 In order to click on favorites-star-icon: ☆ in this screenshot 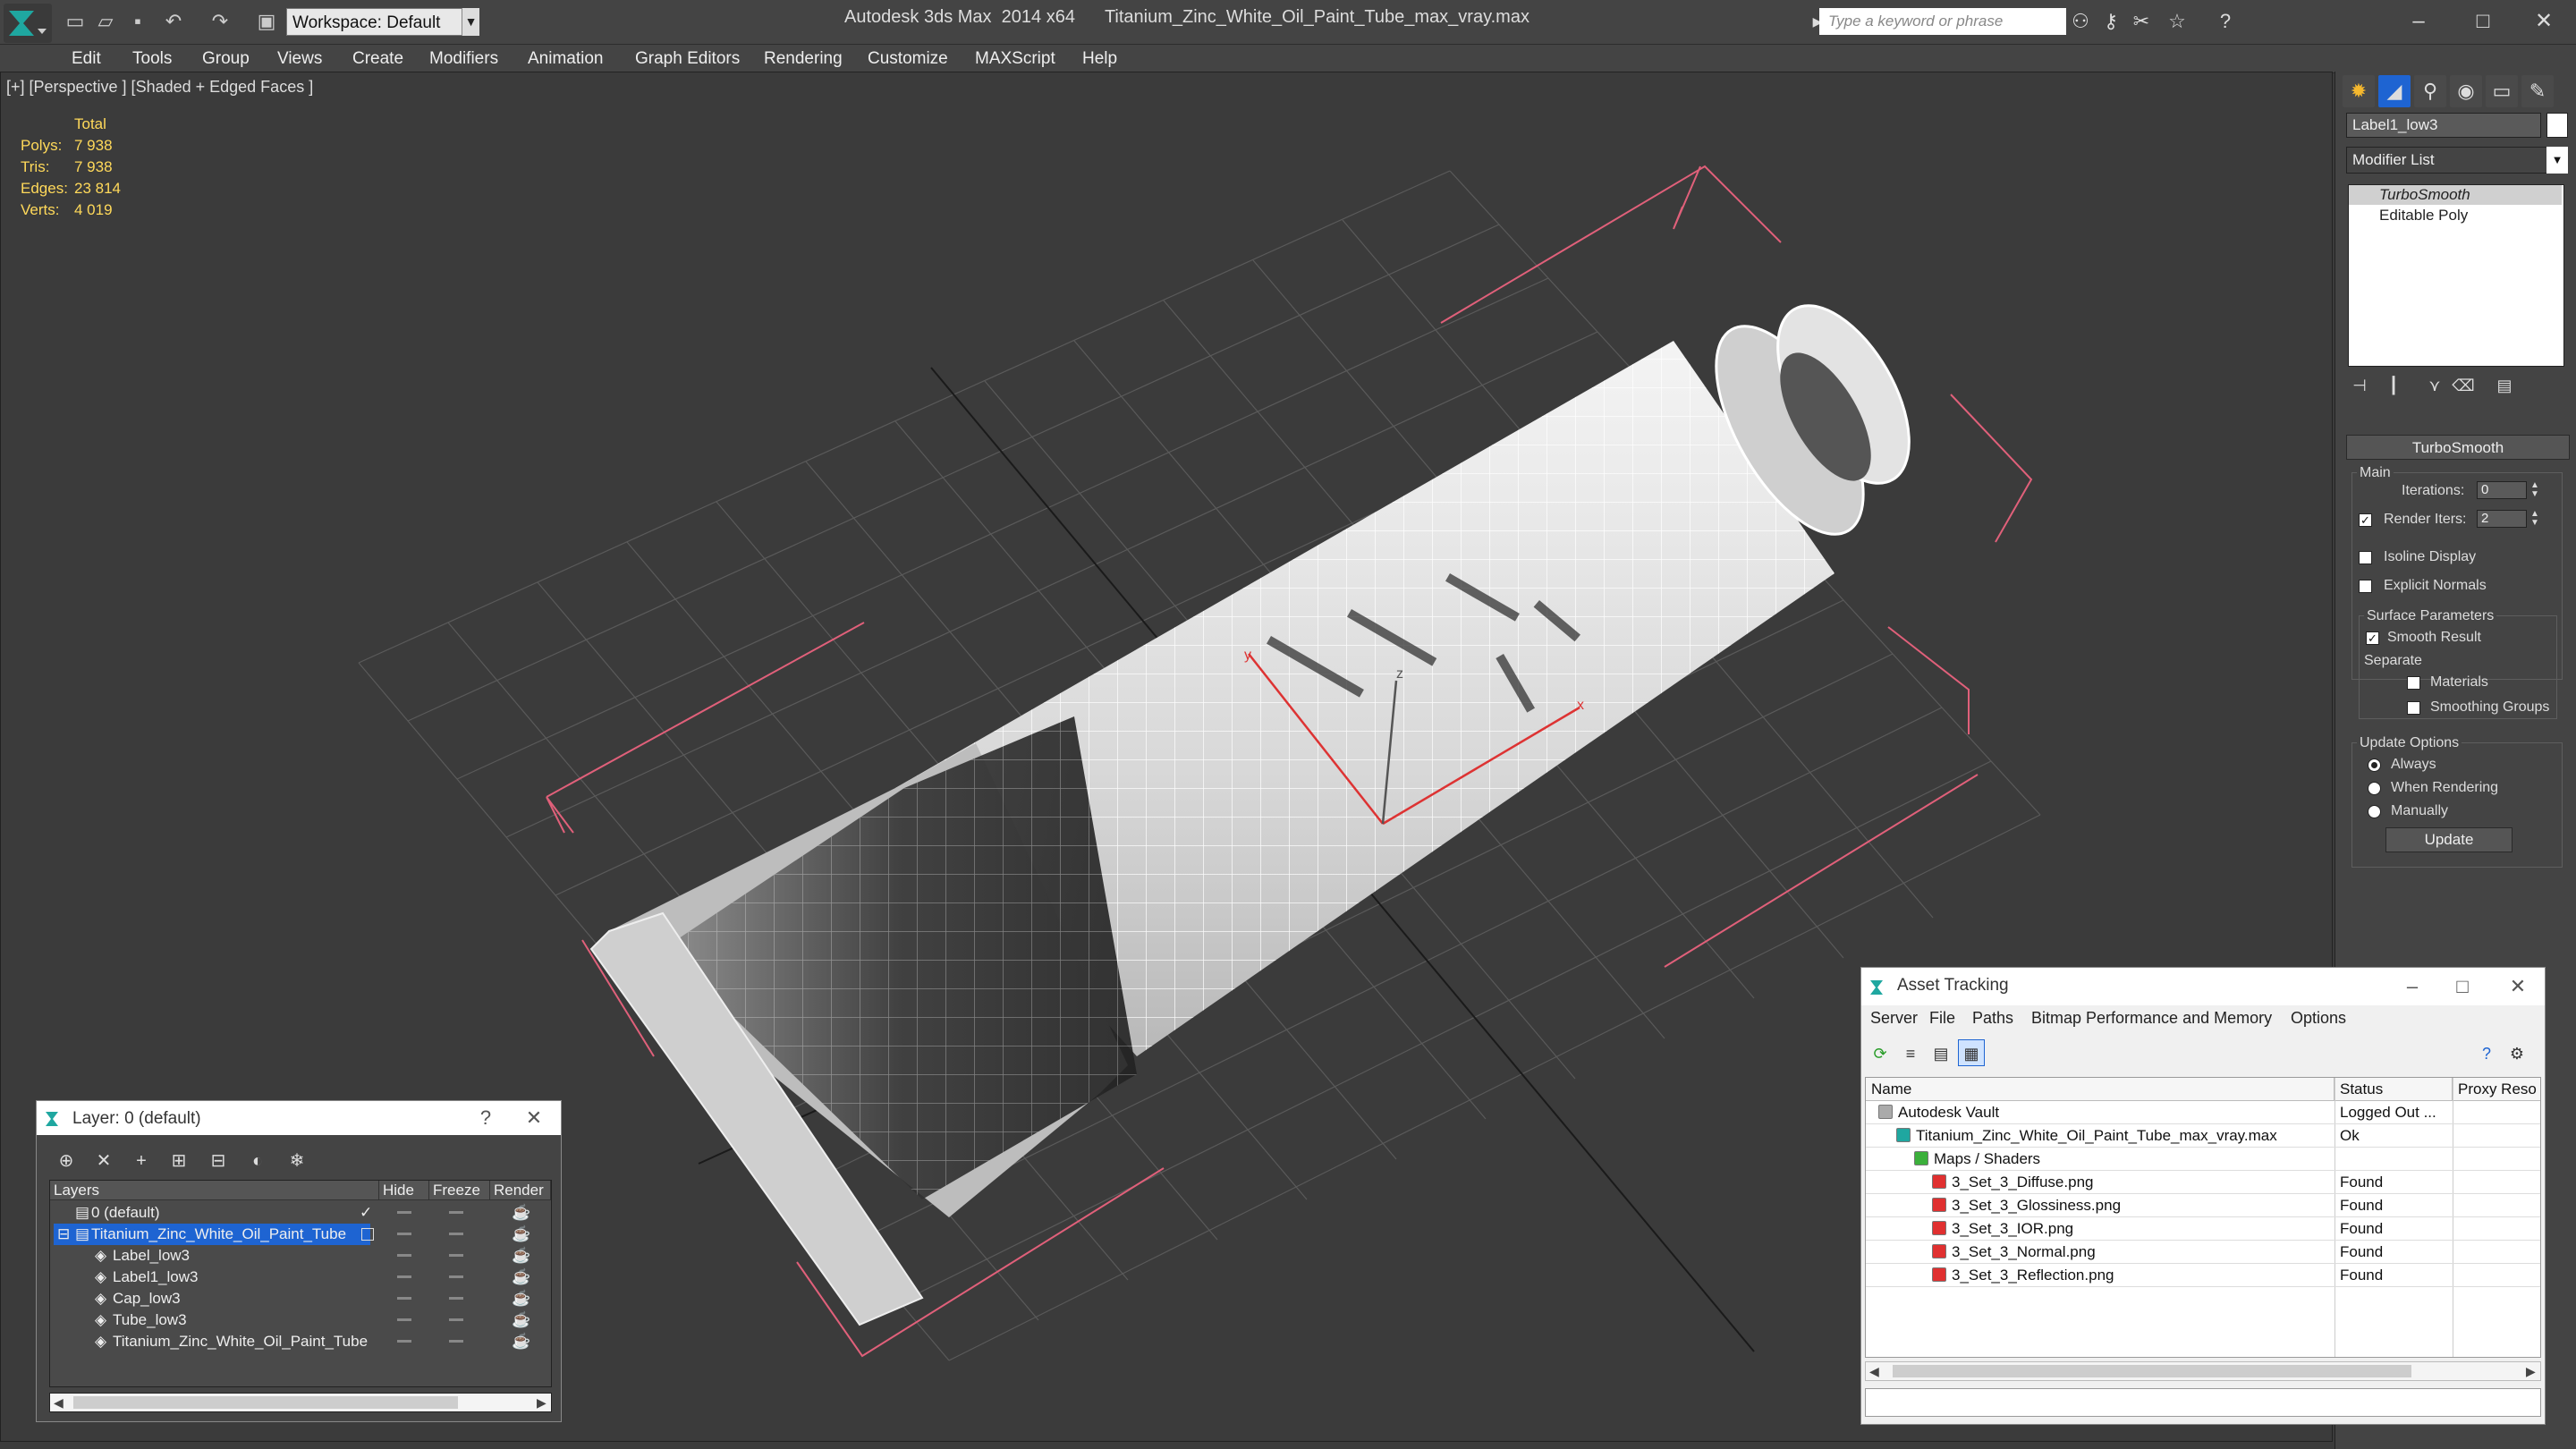, I will do `click(2177, 21)`.